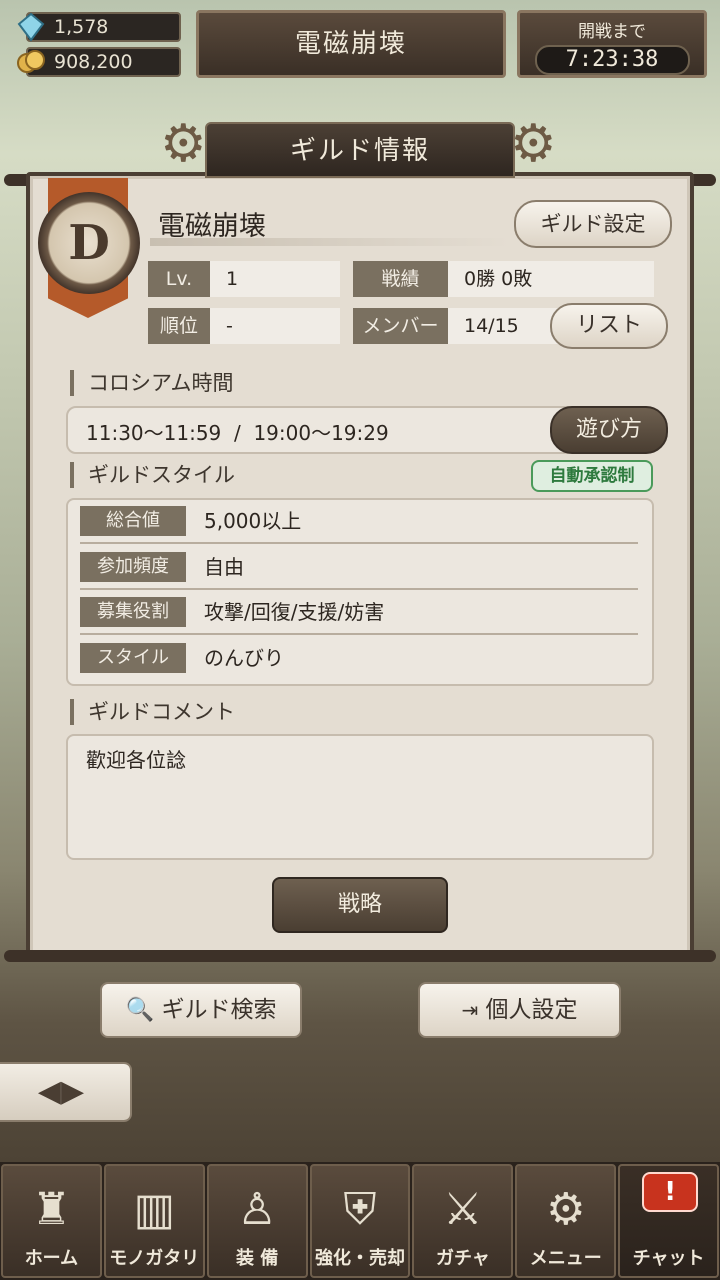 The width and height of the screenshot is (720, 1280). What do you see at coordinates (154, 1258) in the screenshot?
I see `nav-label: モノガタリ` at bounding box center [154, 1258].